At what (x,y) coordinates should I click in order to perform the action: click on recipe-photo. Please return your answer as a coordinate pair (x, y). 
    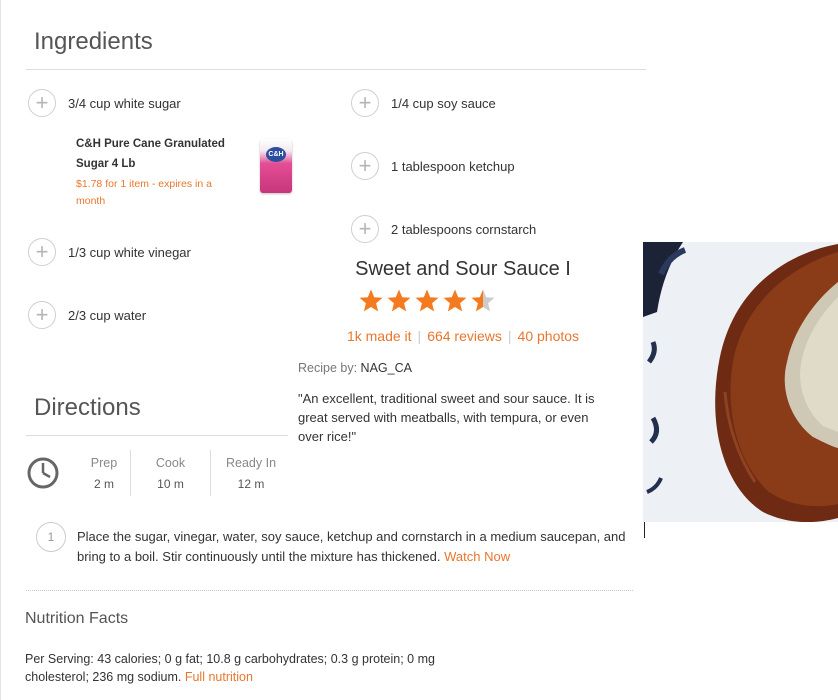
    Looking at the image, I should click on (740, 382).